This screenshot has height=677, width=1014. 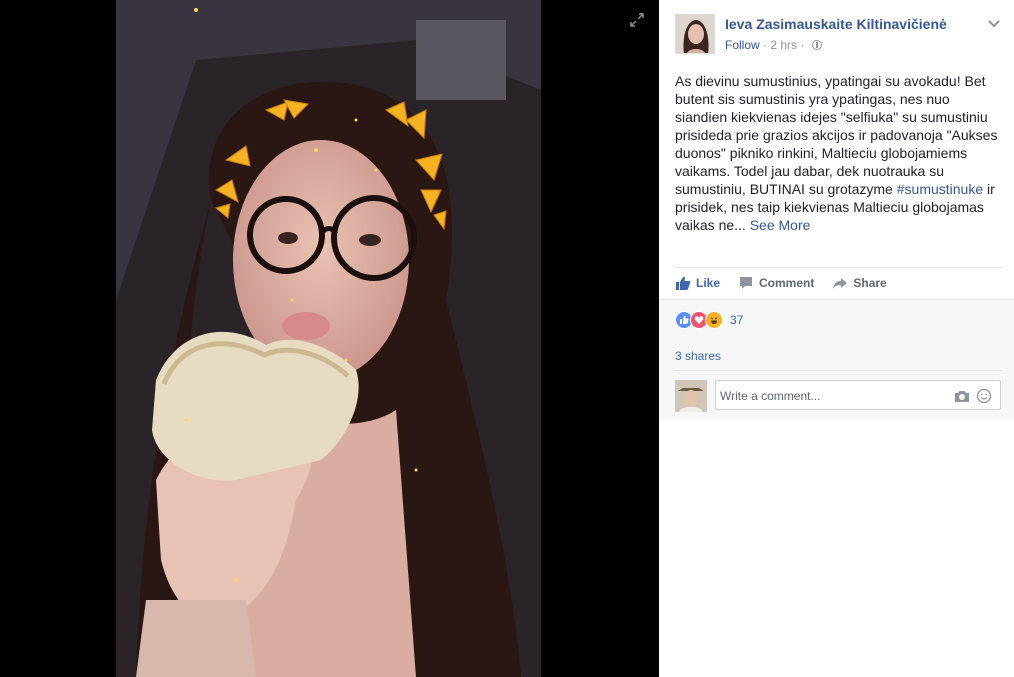 What do you see at coordinates (714, 320) in the screenshot?
I see `haha-reaction-icon` at bounding box center [714, 320].